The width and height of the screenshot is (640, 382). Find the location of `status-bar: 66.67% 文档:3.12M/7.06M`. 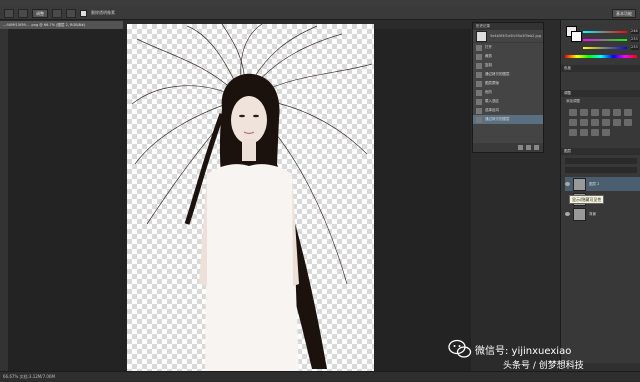

status-bar: 66.67% 文档:3.12M/7.06M is located at coordinates (320, 376).